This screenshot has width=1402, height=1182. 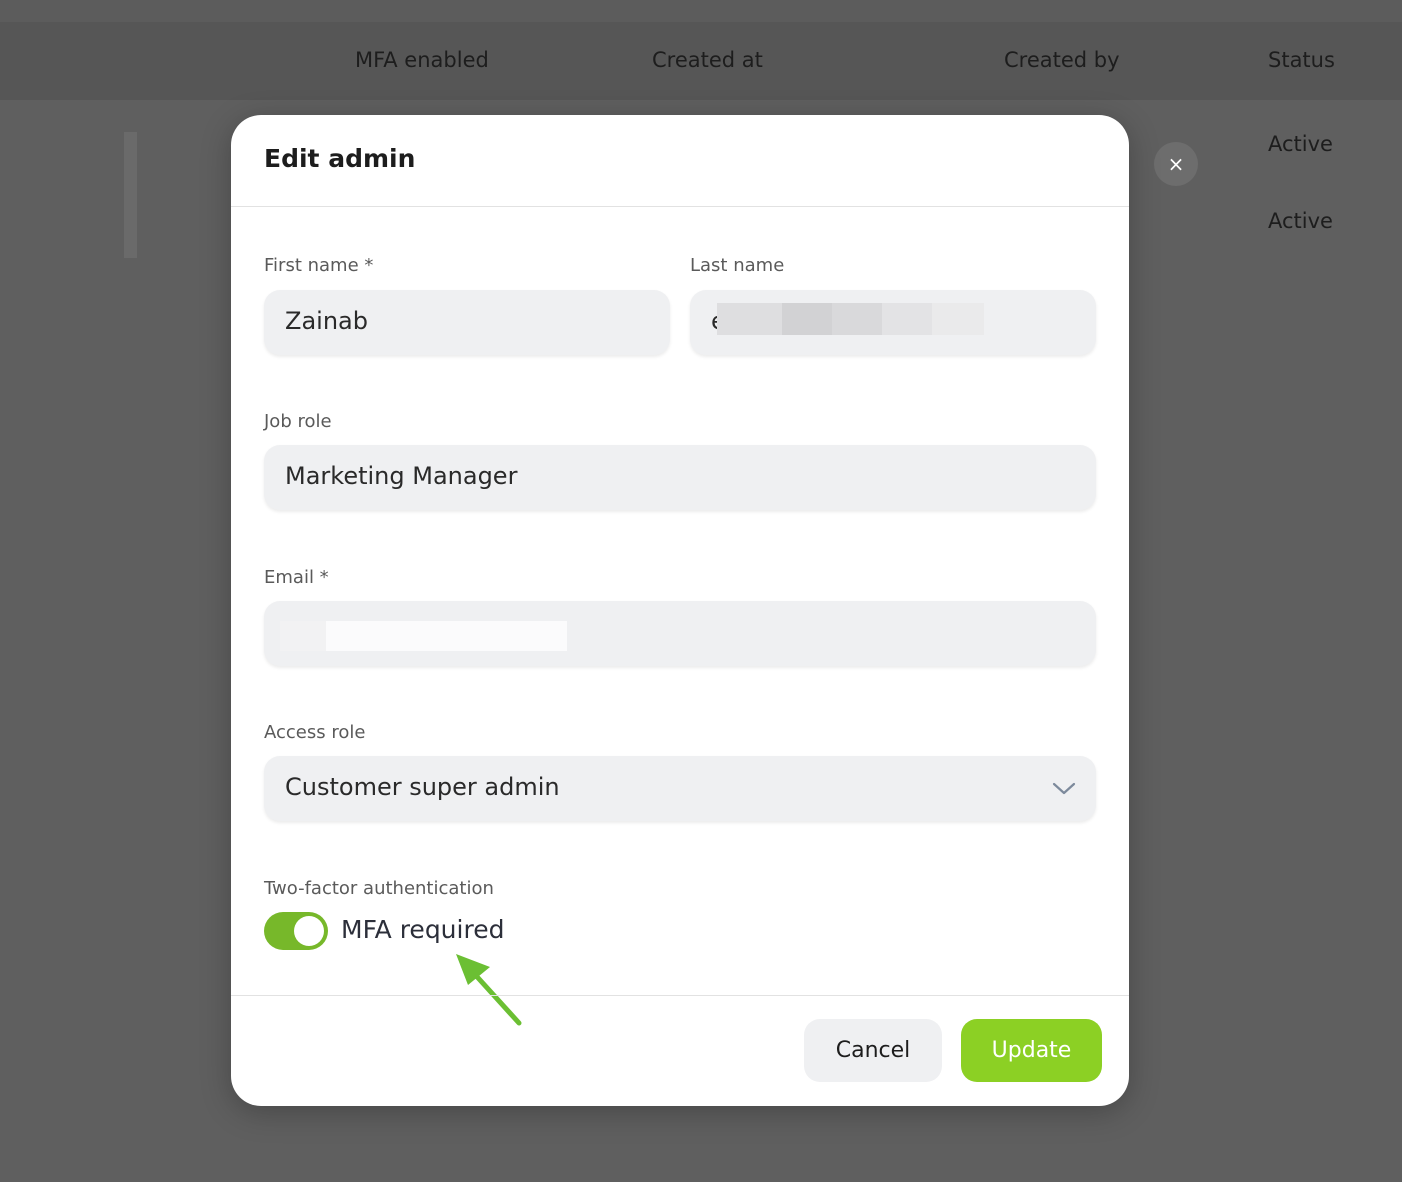 What do you see at coordinates (296, 577) in the screenshot?
I see `email-label: Email *` at bounding box center [296, 577].